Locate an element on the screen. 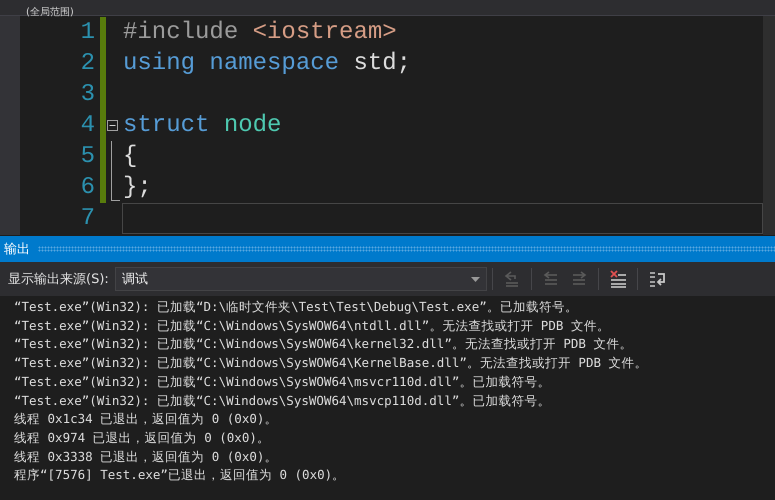  line-number: 3 is located at coordinates (87, 94).